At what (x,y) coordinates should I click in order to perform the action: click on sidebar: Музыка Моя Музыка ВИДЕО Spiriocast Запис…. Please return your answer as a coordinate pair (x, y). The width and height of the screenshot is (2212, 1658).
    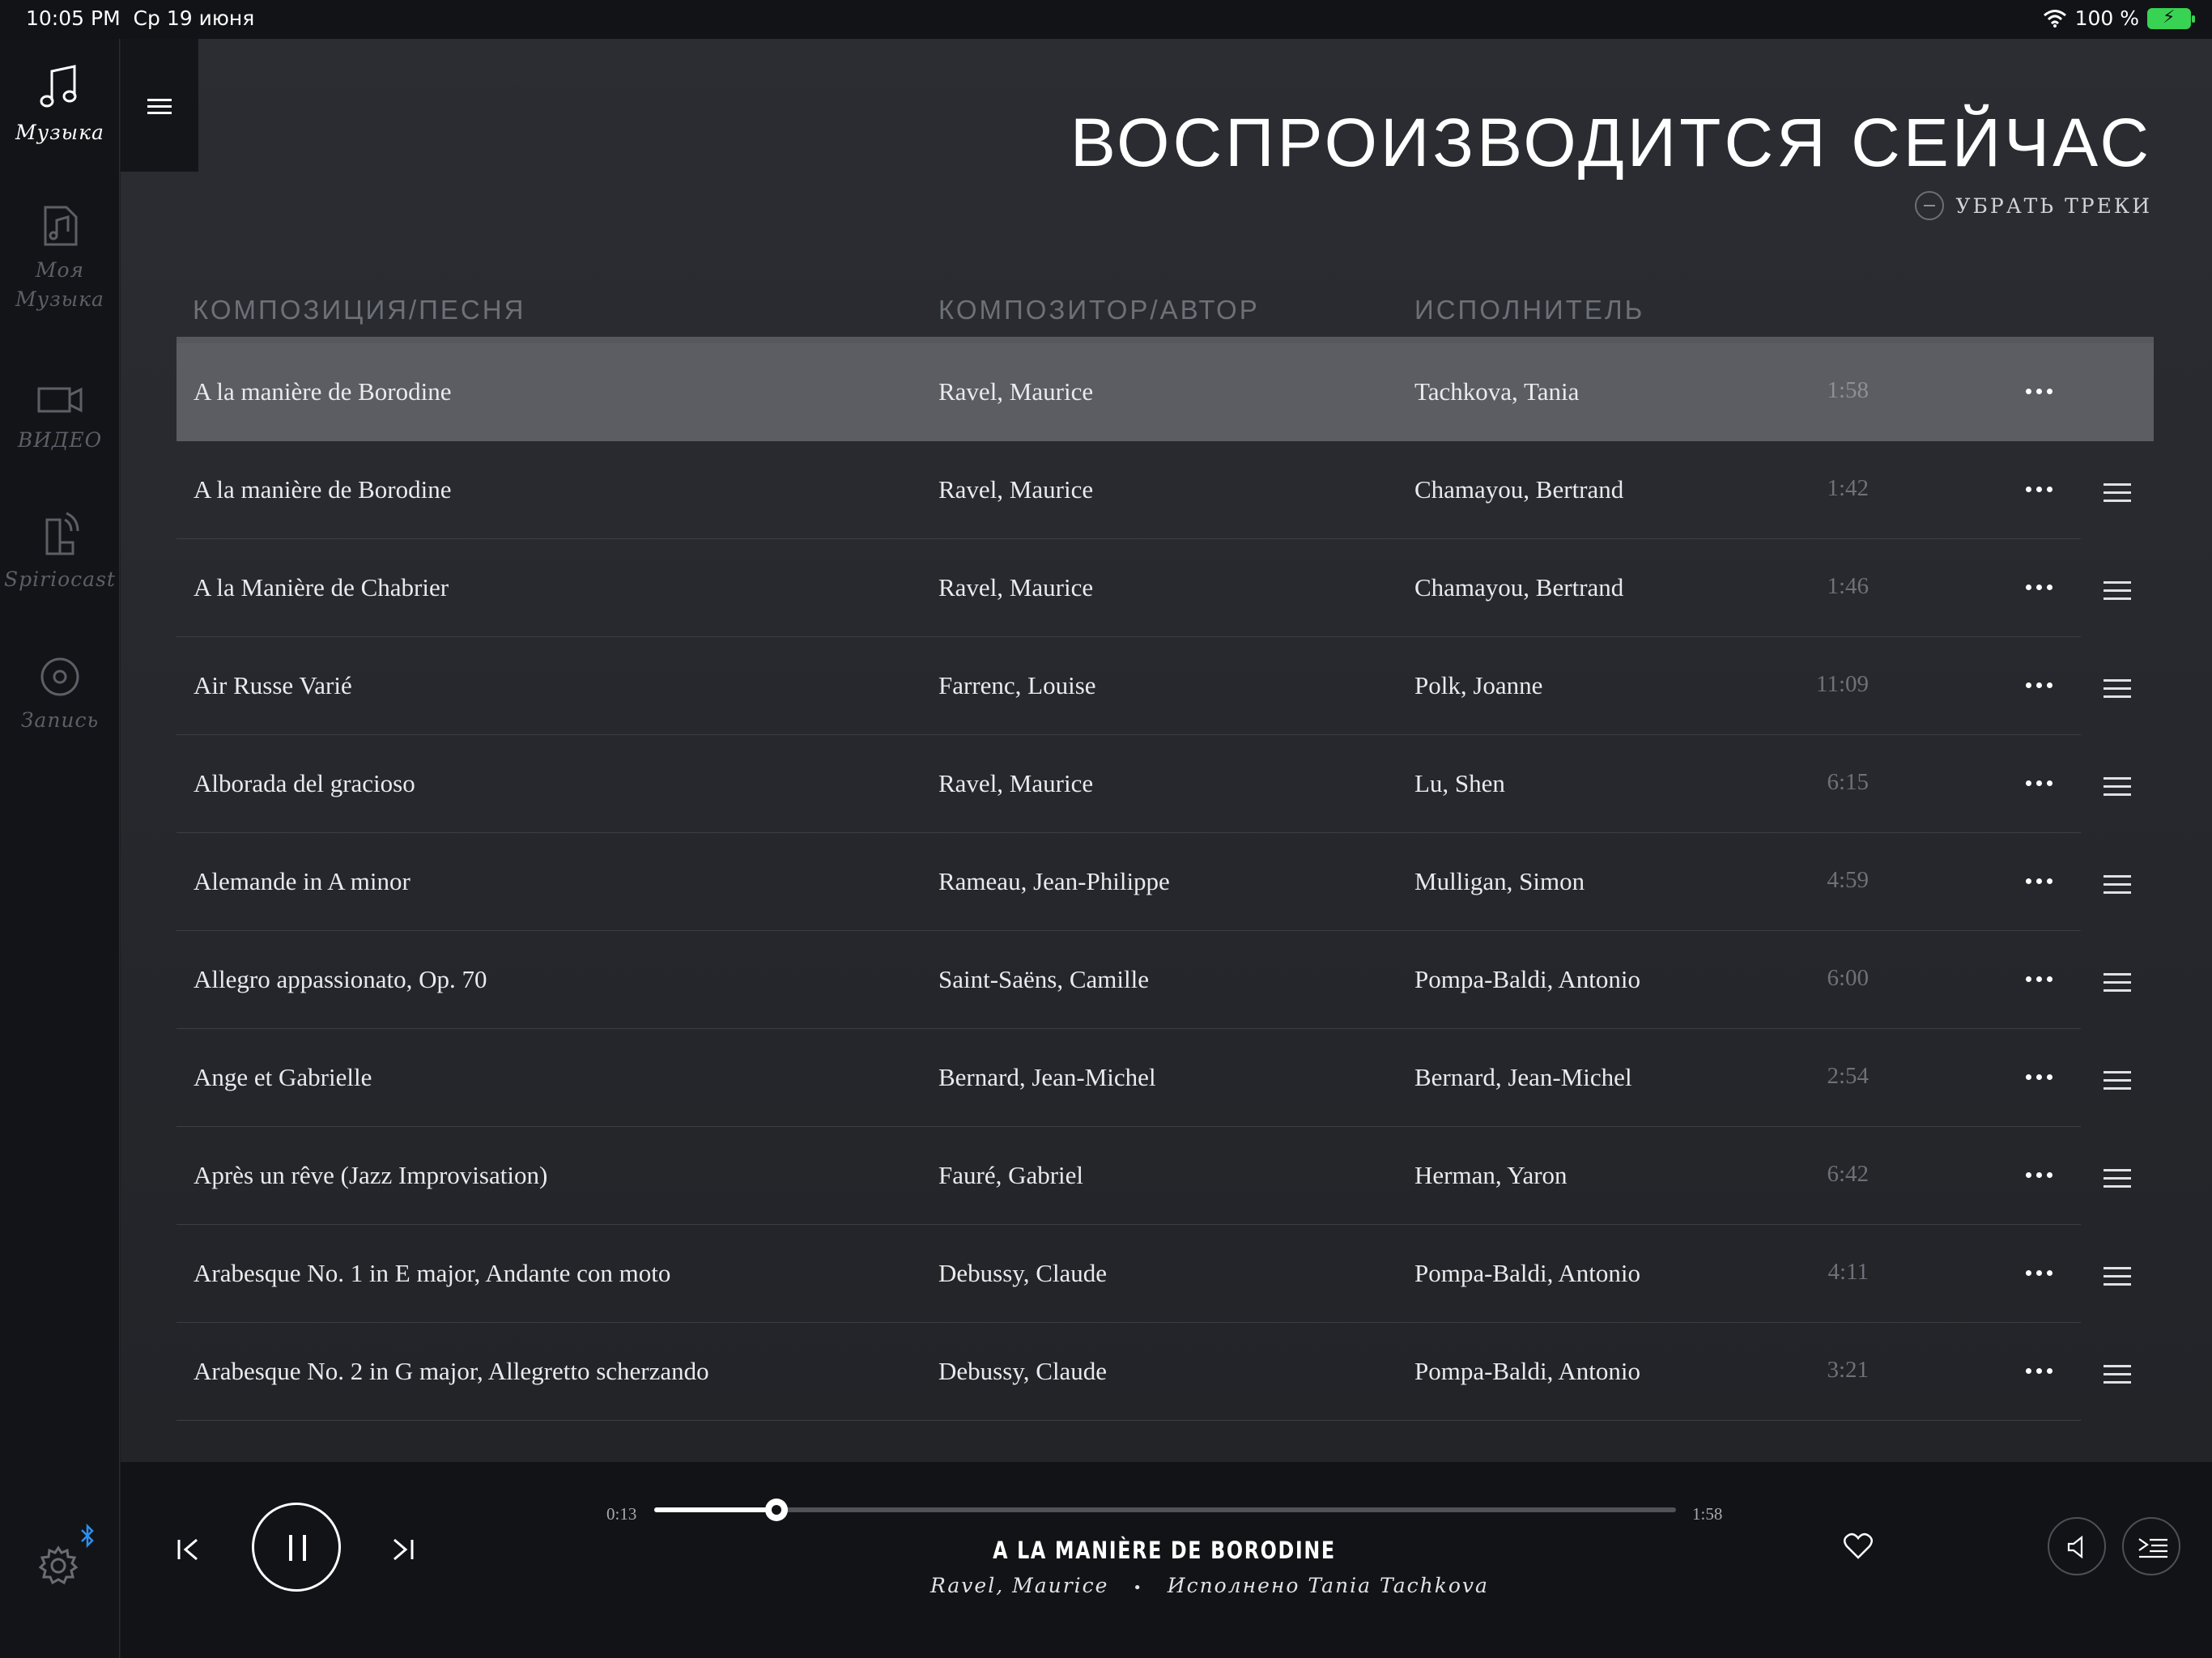
    Looking at the image, I should click on (60, 848).